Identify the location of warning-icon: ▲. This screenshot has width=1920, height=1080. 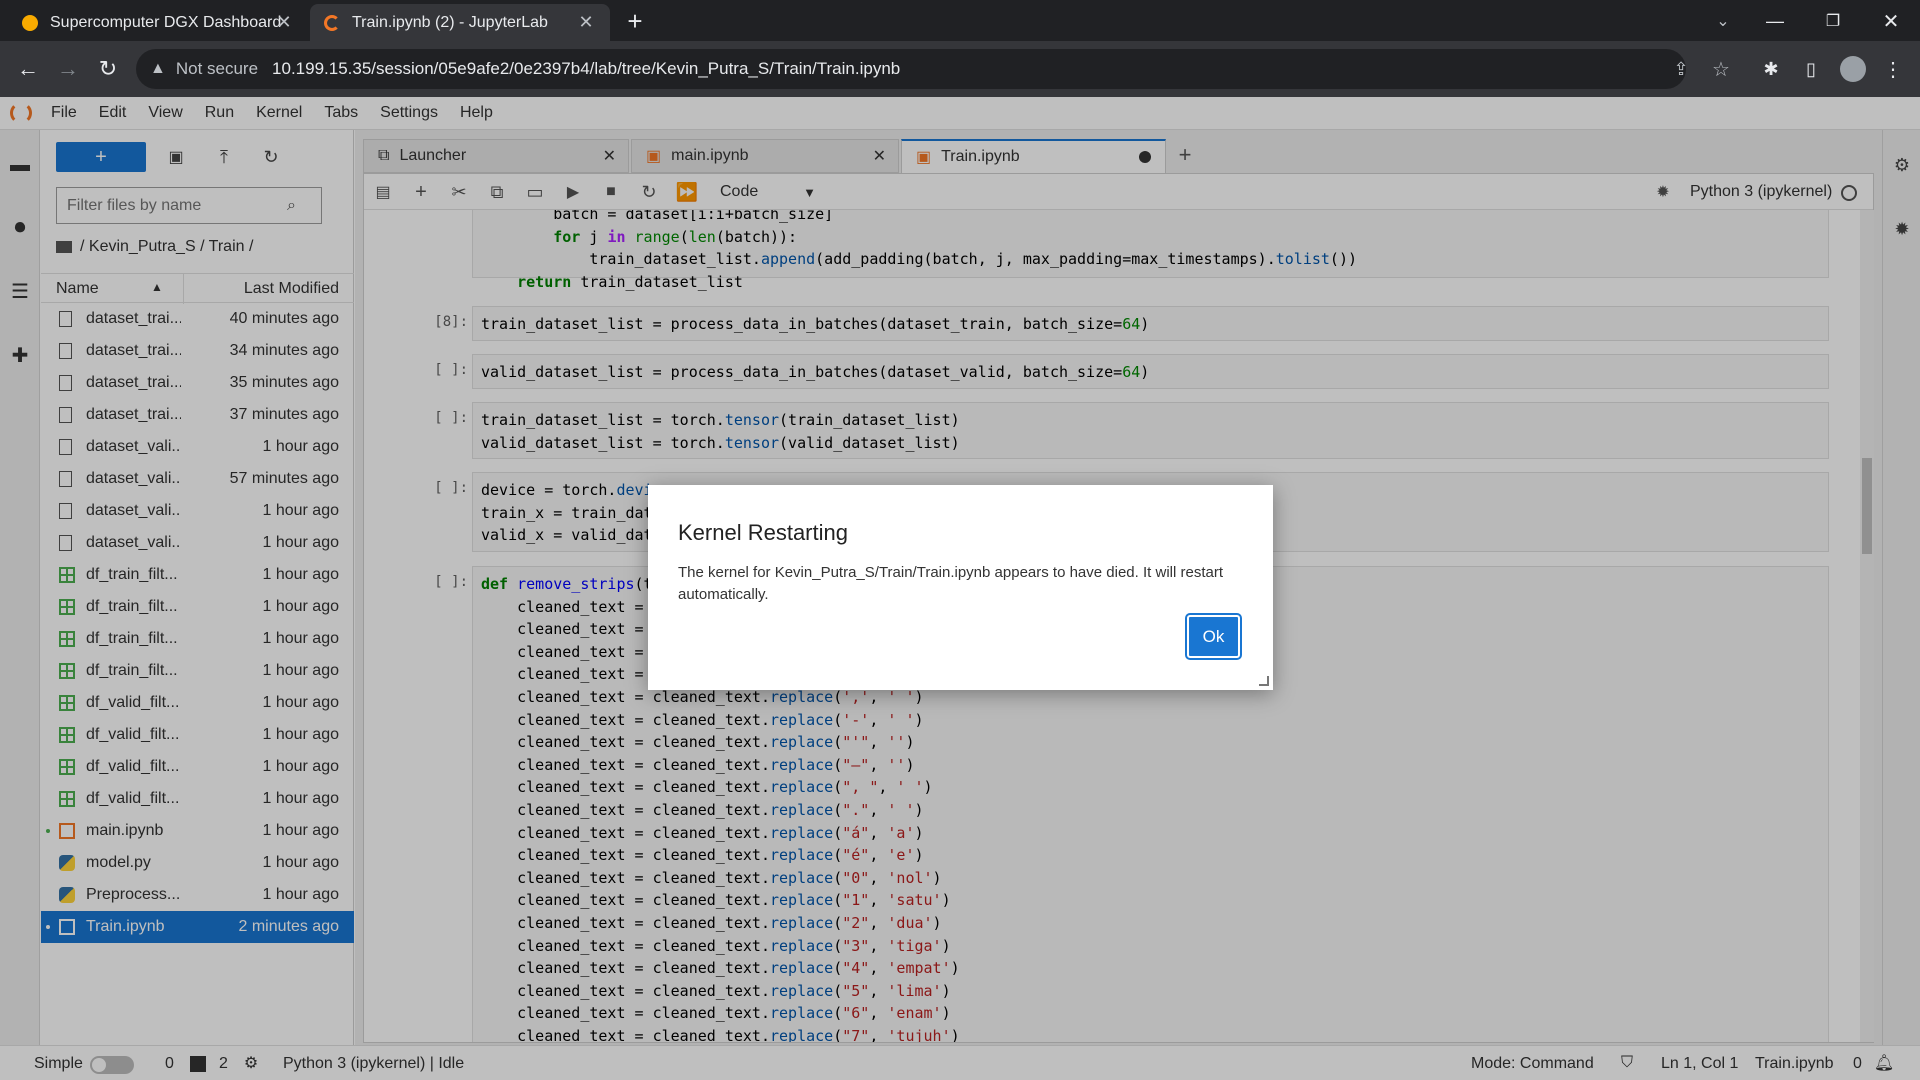
(158, 68).